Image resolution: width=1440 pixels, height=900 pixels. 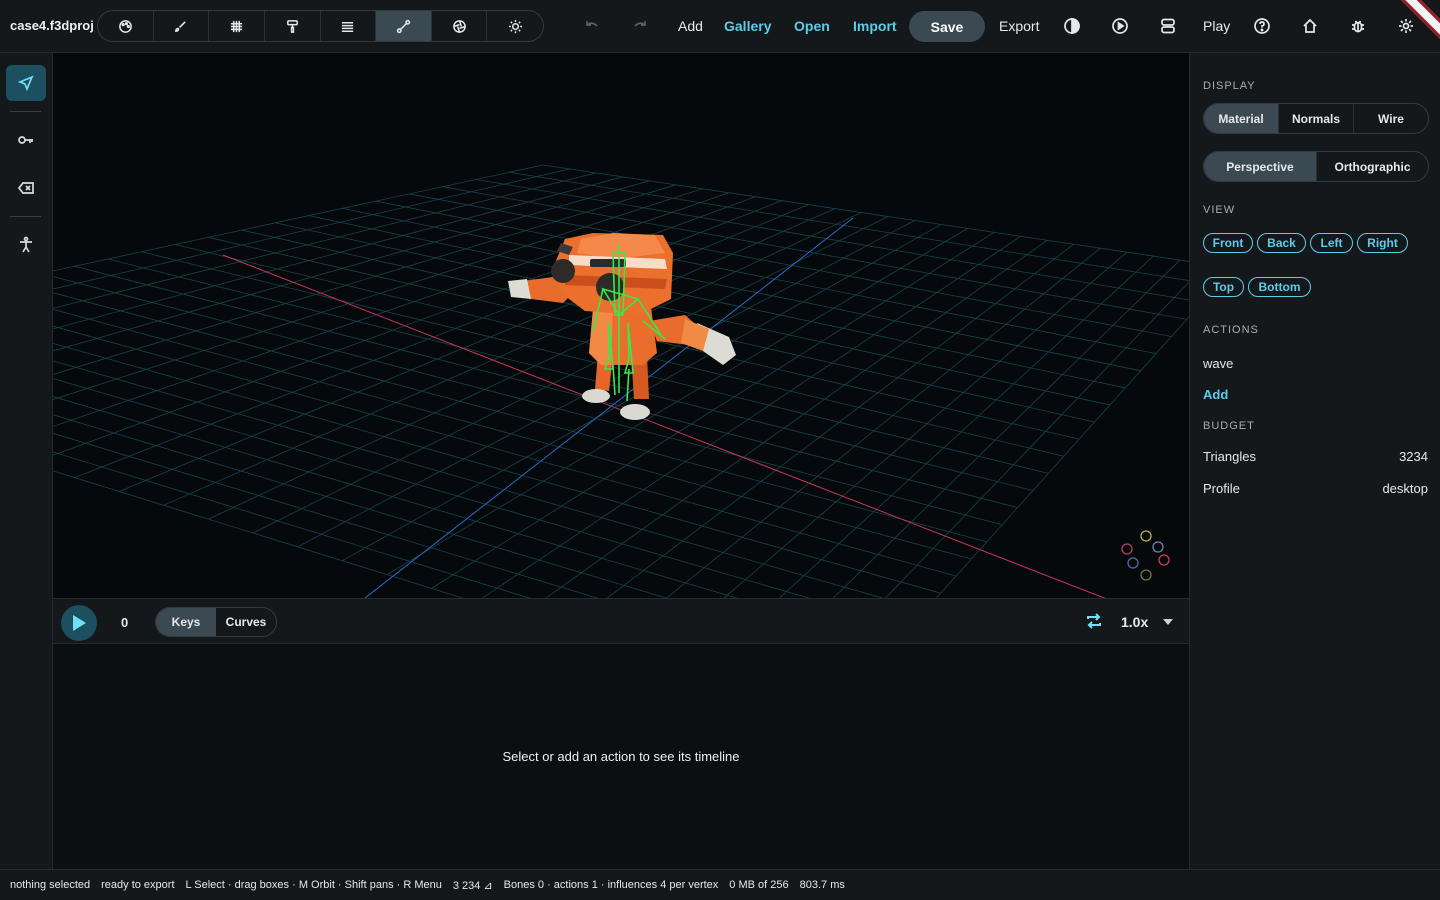 I want to click on aperture-icon, so click(x=459, y=26).